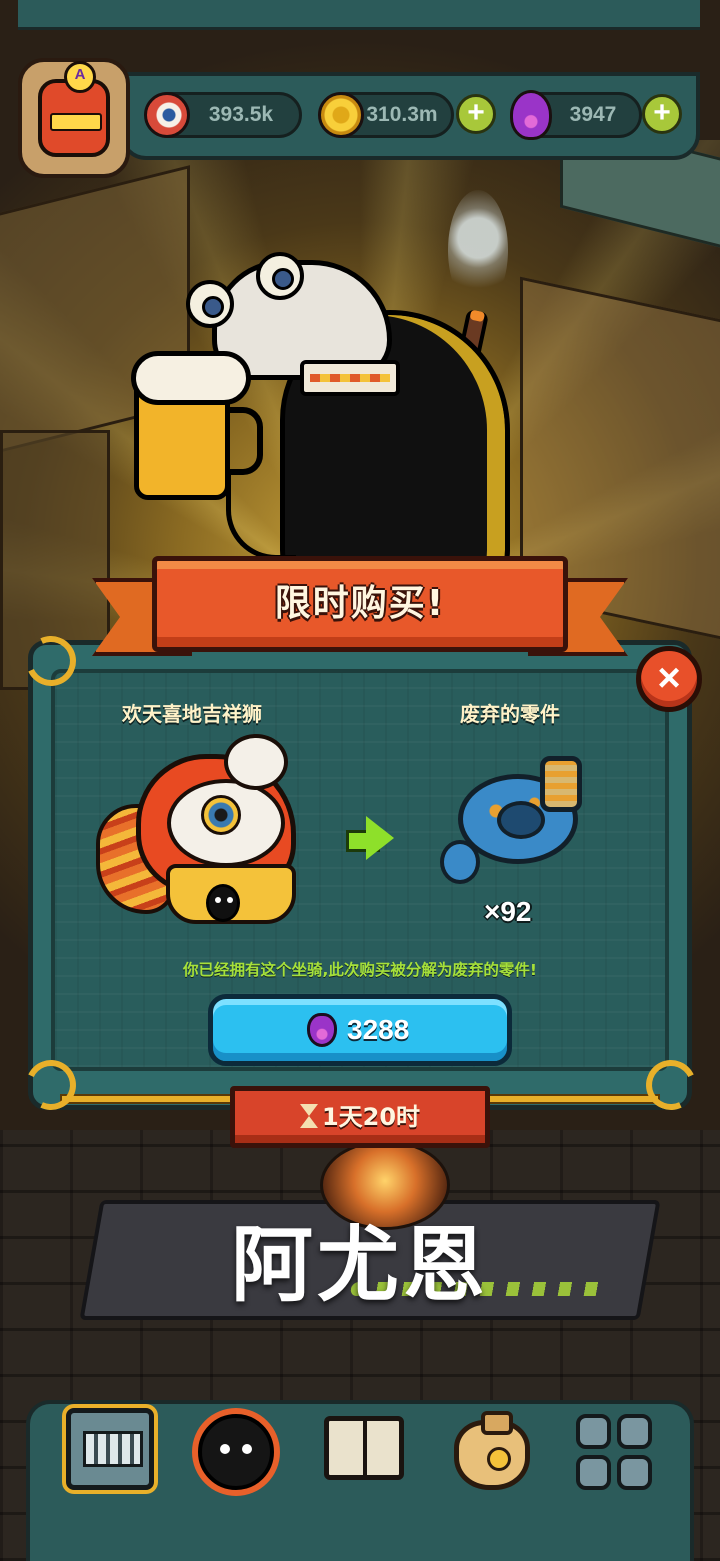 This screenshot has height=1561, width=720. What do you see at coordinates (669, 679) in the screenshot?
I see `close-button: ×` at bounding box center [669, 679].